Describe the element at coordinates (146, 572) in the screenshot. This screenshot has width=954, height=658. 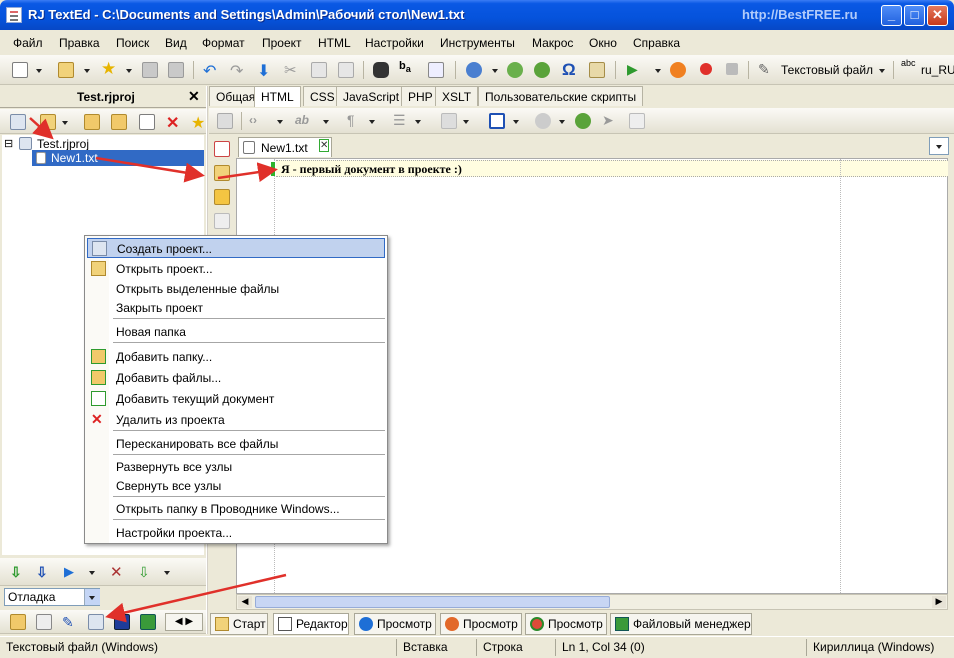
I see `watch-icon: ⇩` at that location.